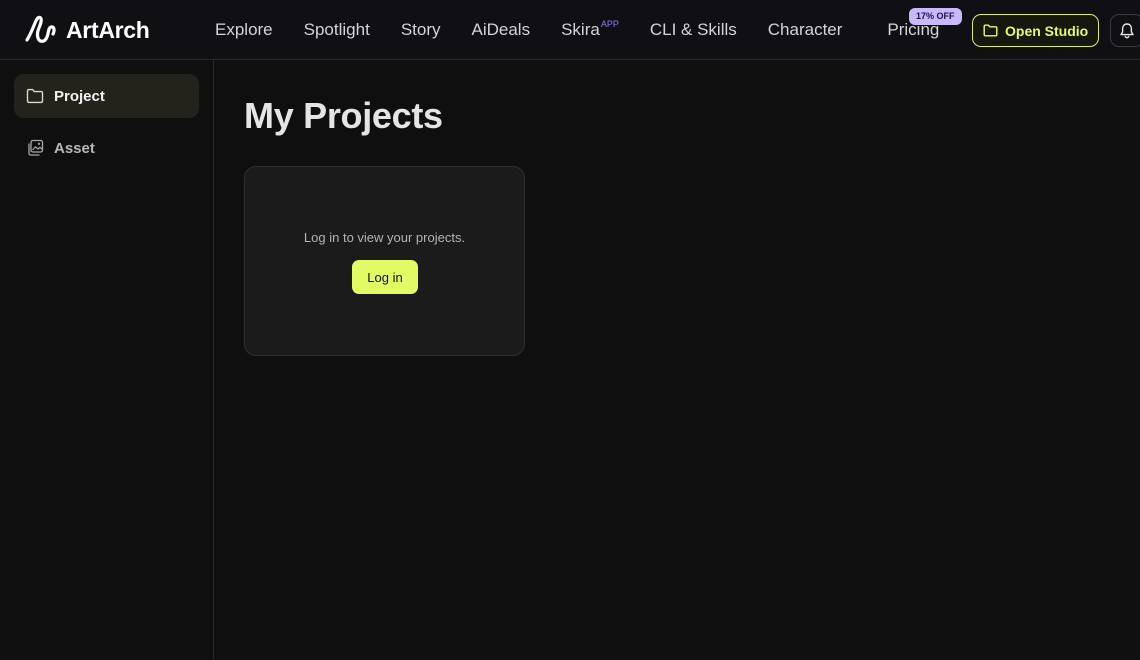 This screenshot has width=1140, height=660. I want to click on sidebar-item-label: Project, so click(79, 96).